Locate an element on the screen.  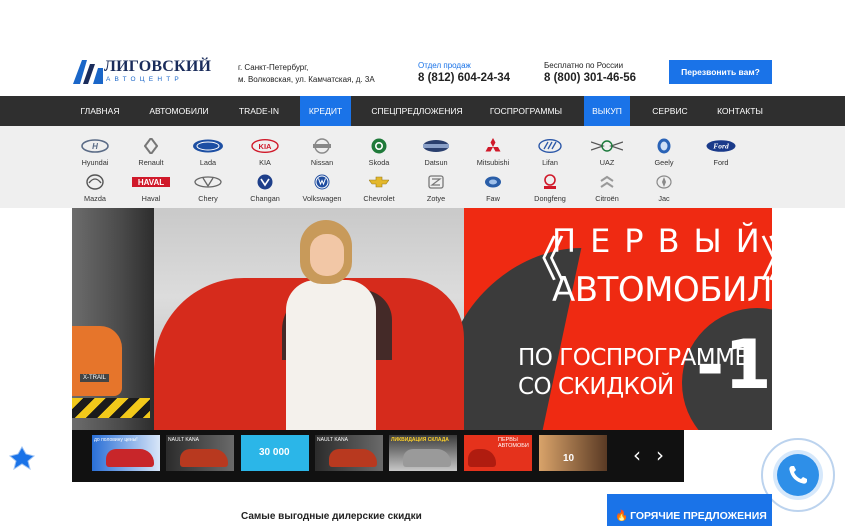
phone-icon is located at coordinates (798, 475).